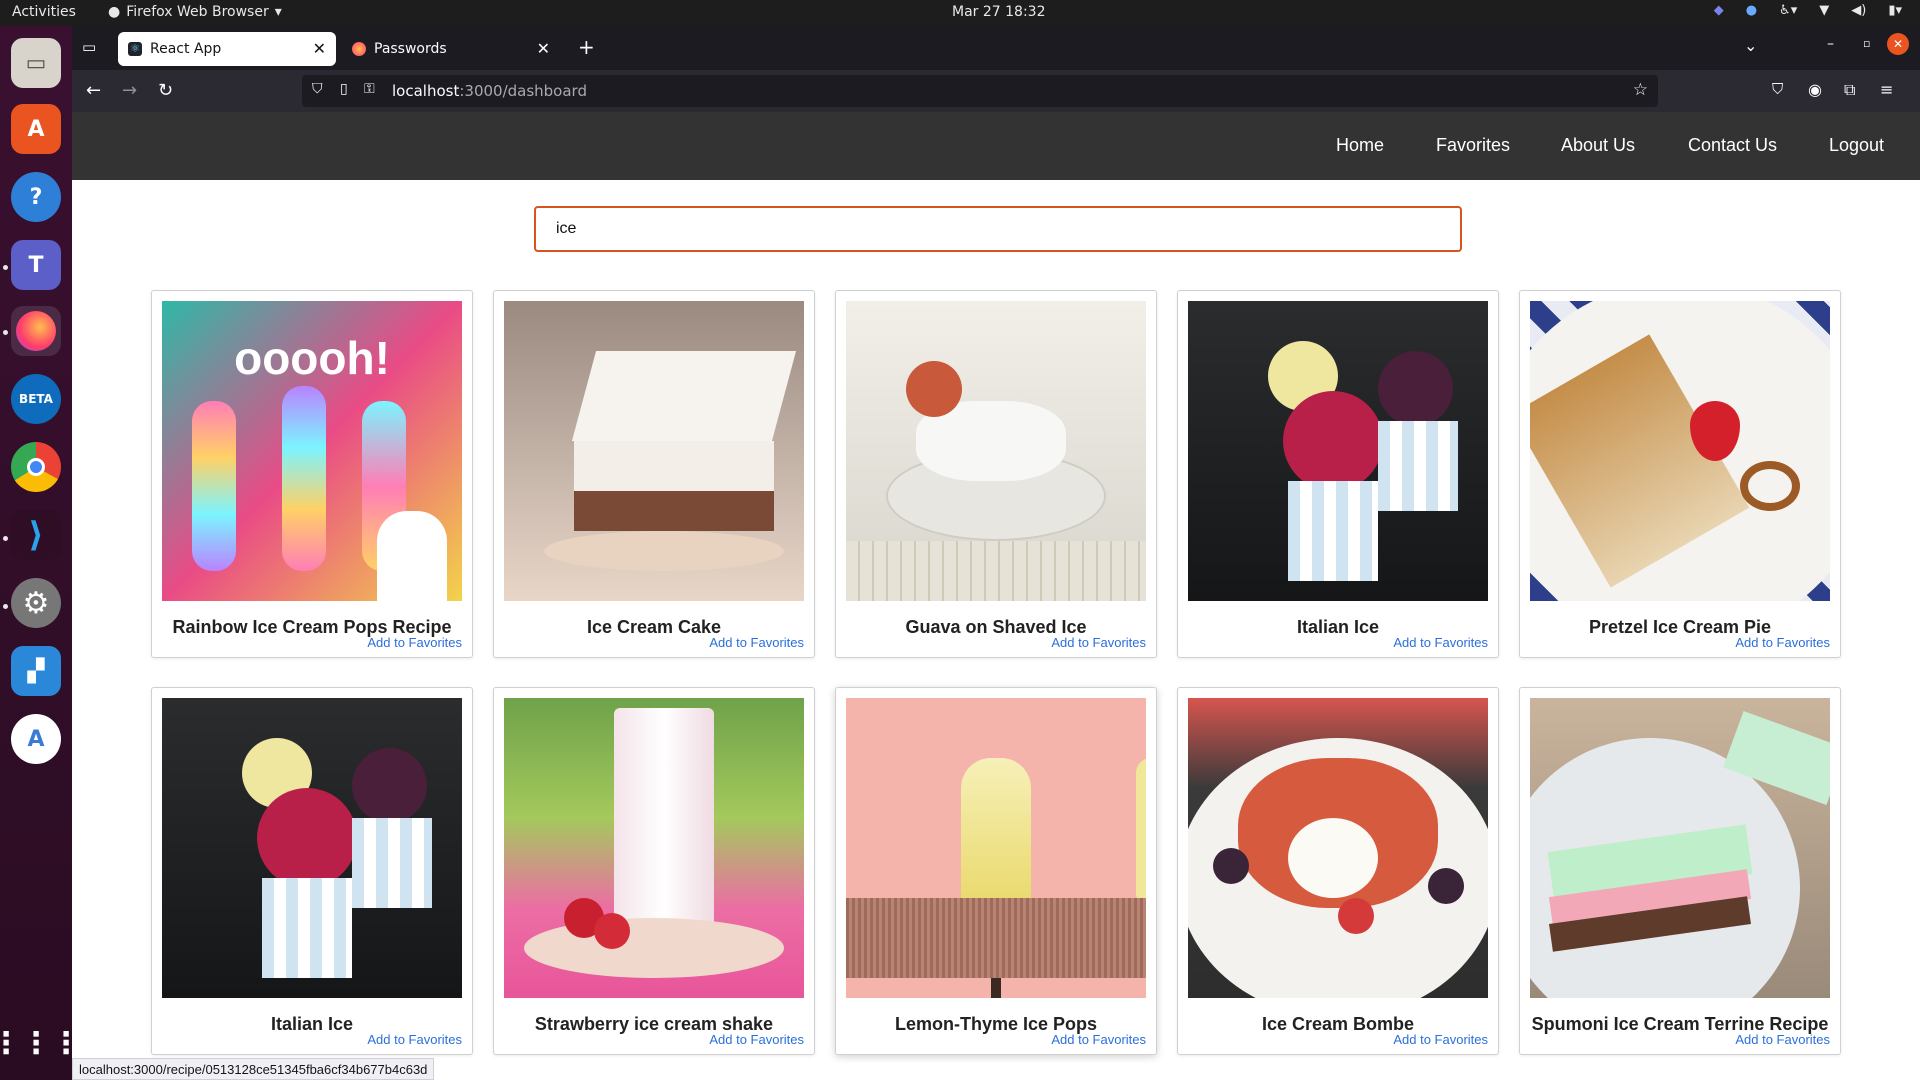  I want to click on files-icon: ▭, so click(36, 63).